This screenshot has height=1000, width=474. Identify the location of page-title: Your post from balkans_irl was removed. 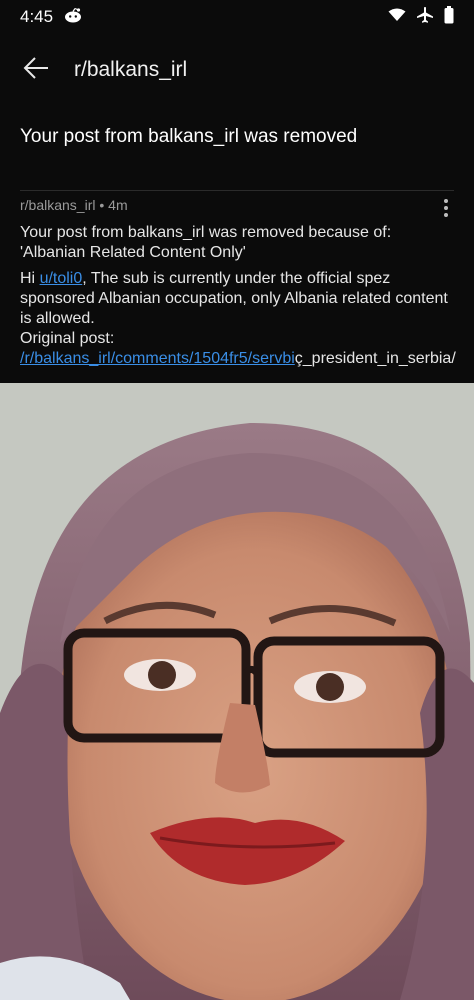
(189, 136).